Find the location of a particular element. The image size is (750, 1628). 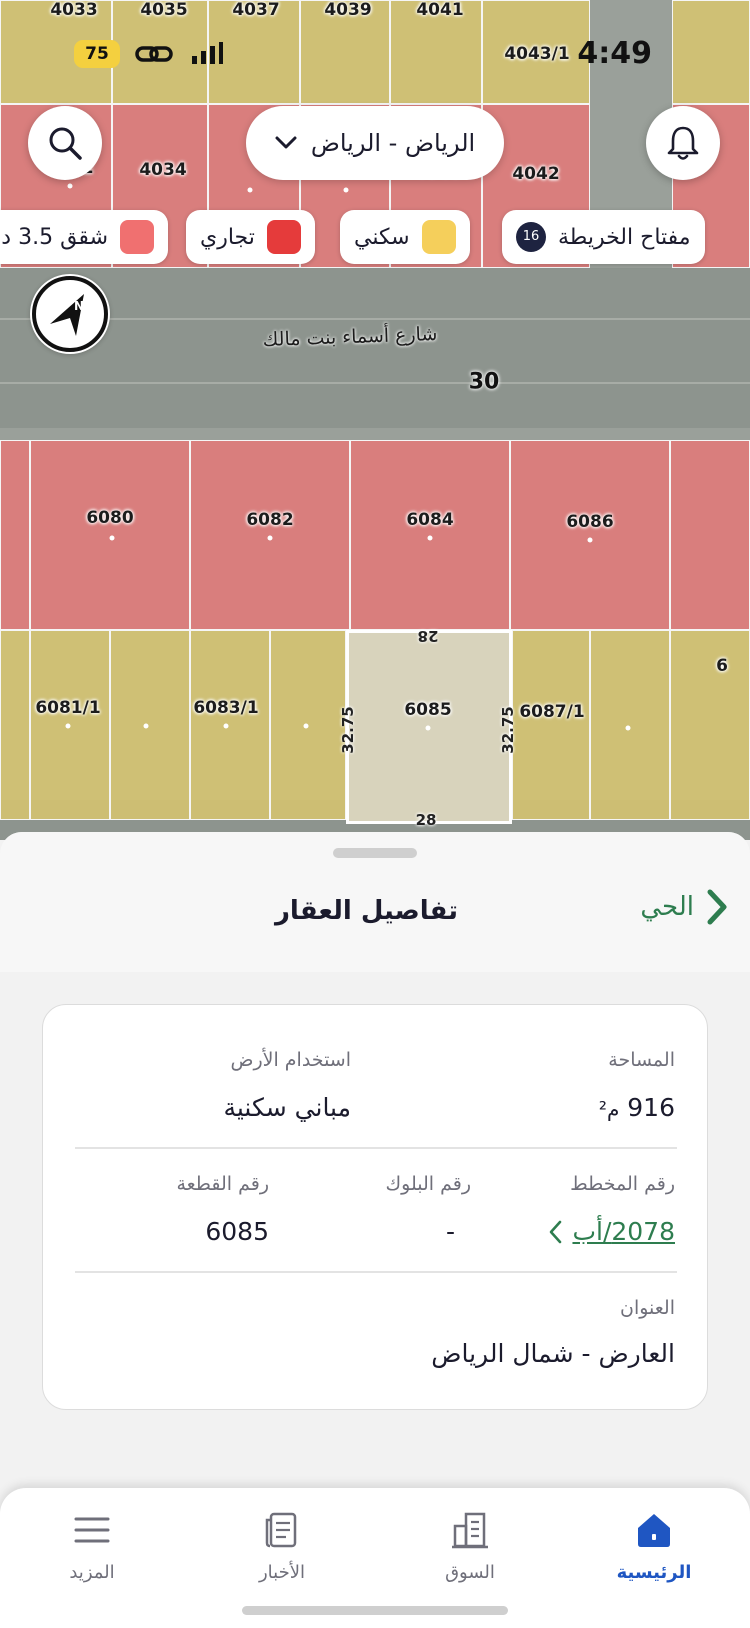

parcel-number: 4039 is located at coordinates (348, 10).